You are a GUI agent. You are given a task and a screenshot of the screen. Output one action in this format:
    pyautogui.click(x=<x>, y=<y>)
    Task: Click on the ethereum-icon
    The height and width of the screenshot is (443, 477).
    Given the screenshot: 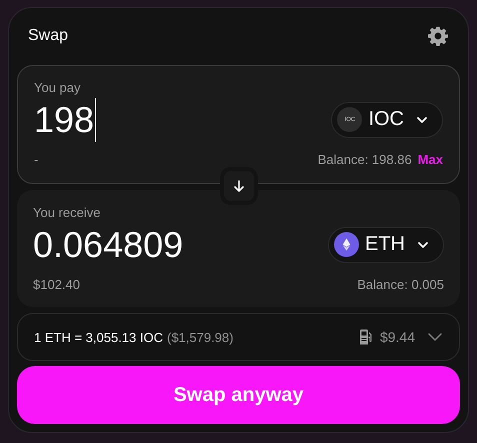 What is the action you would take?
    pyautogui.click(x=346, y=245)
    